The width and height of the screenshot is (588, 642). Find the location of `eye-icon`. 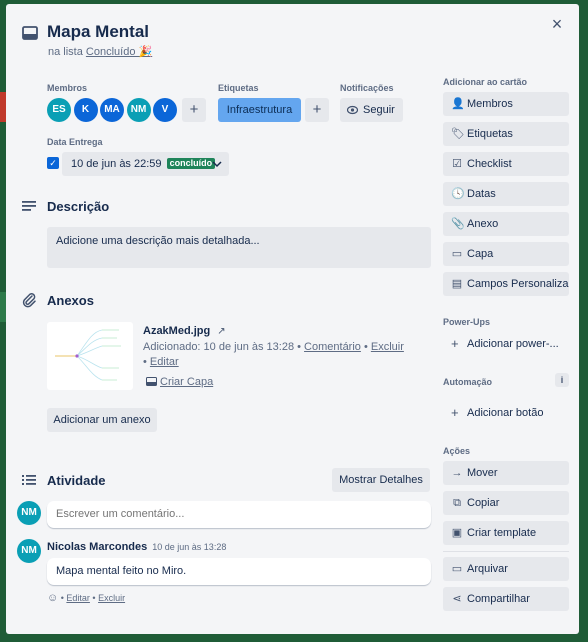

eye-icon is located at coordinates (352, 110).